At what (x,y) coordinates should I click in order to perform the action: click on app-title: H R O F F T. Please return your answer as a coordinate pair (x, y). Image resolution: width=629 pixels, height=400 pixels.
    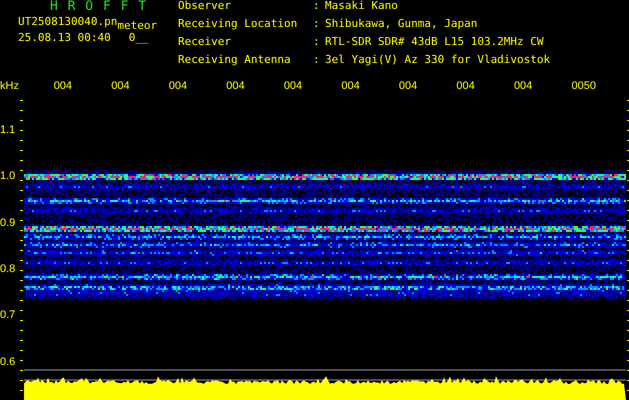
    Looking at the image, I should click on (98, 6).